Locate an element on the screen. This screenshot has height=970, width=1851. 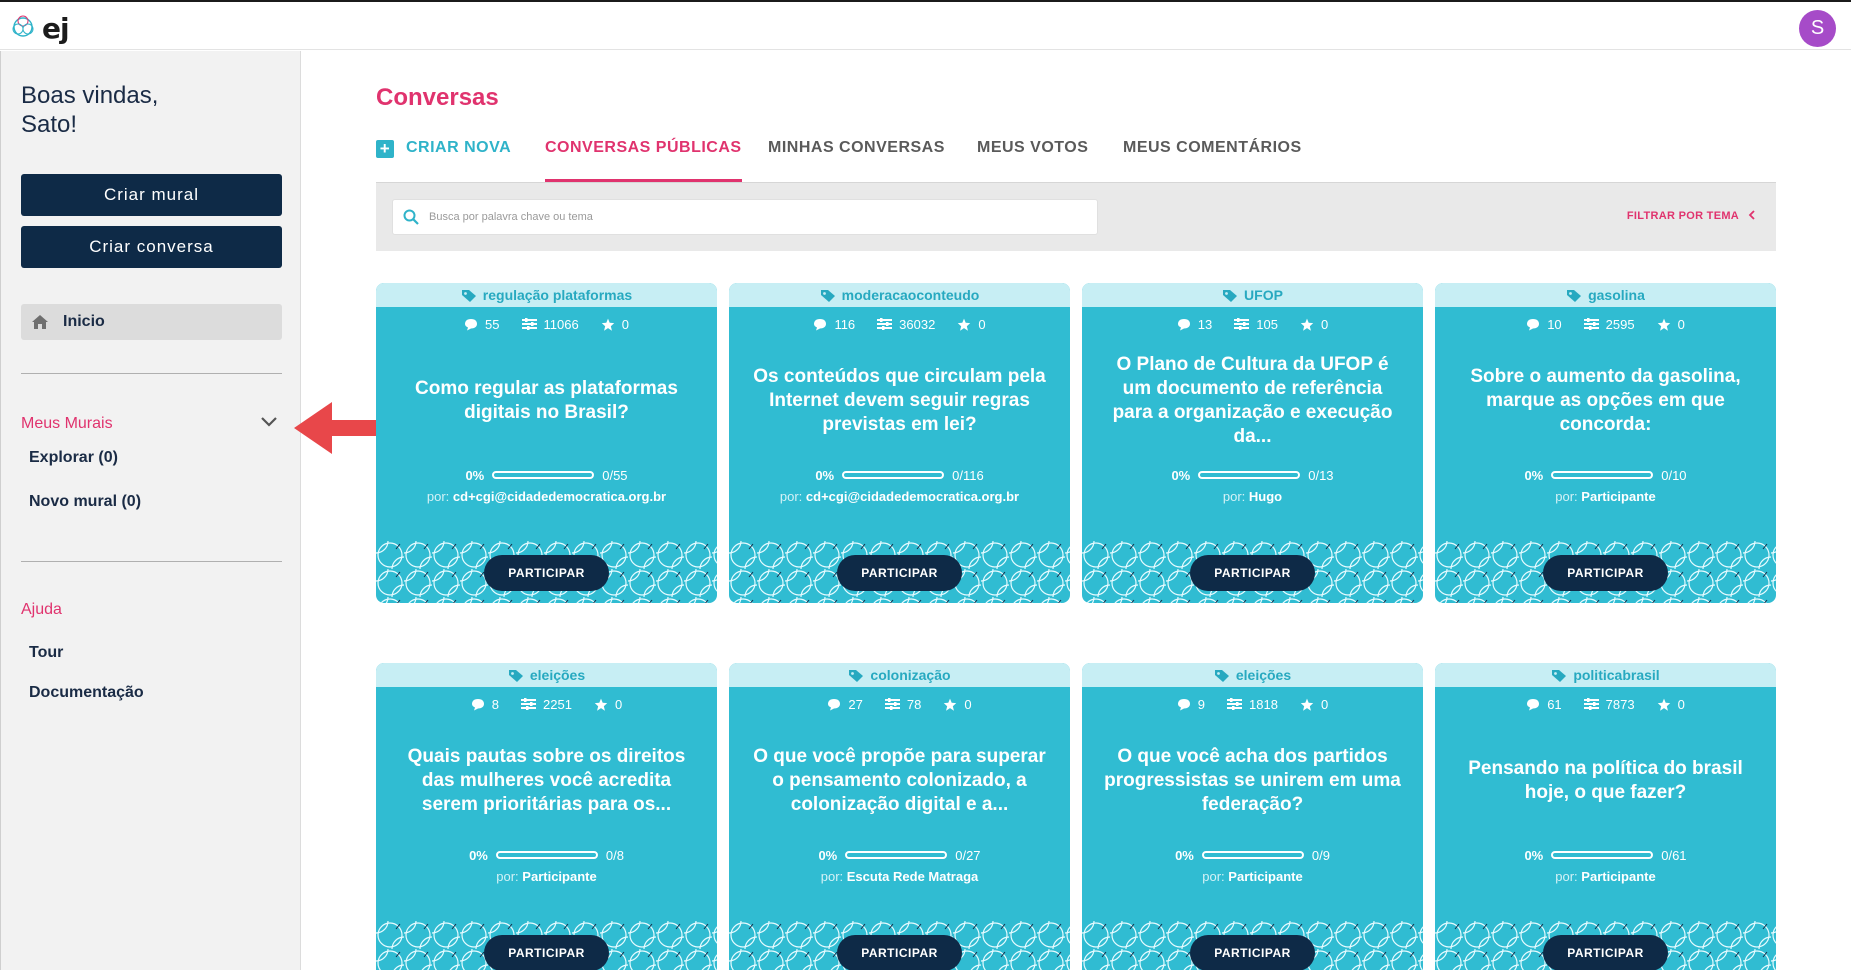
card-author: por: Participante is located at coordinates (1605, 879).